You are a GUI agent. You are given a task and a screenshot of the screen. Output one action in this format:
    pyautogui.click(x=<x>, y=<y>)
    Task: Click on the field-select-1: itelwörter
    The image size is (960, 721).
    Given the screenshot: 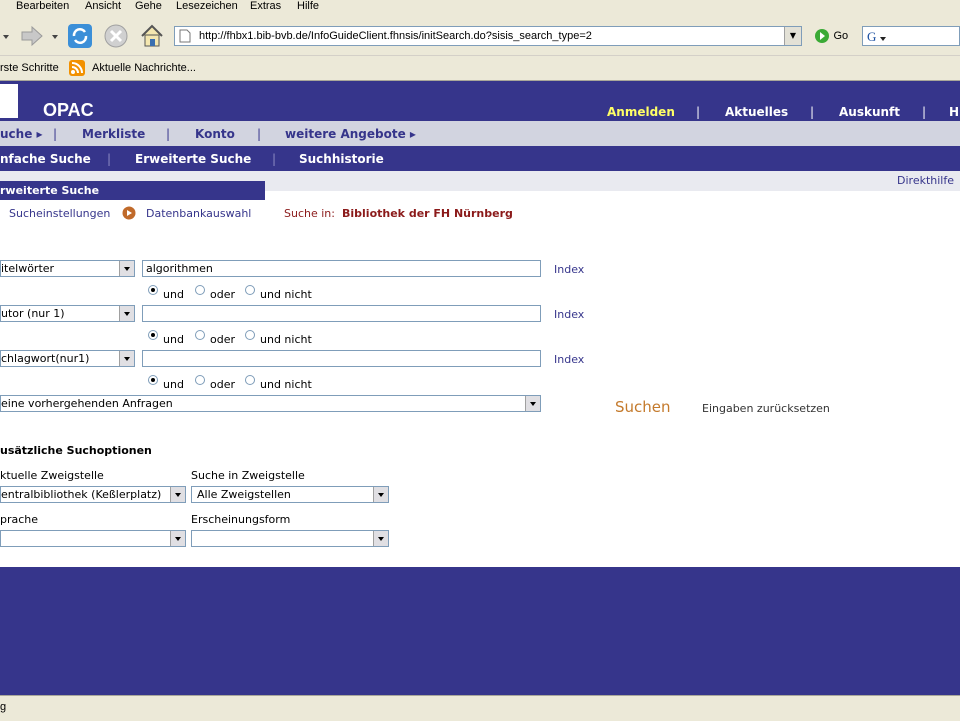 What is the action you would take?
    pyautogui.click(x=67, y=268)
    